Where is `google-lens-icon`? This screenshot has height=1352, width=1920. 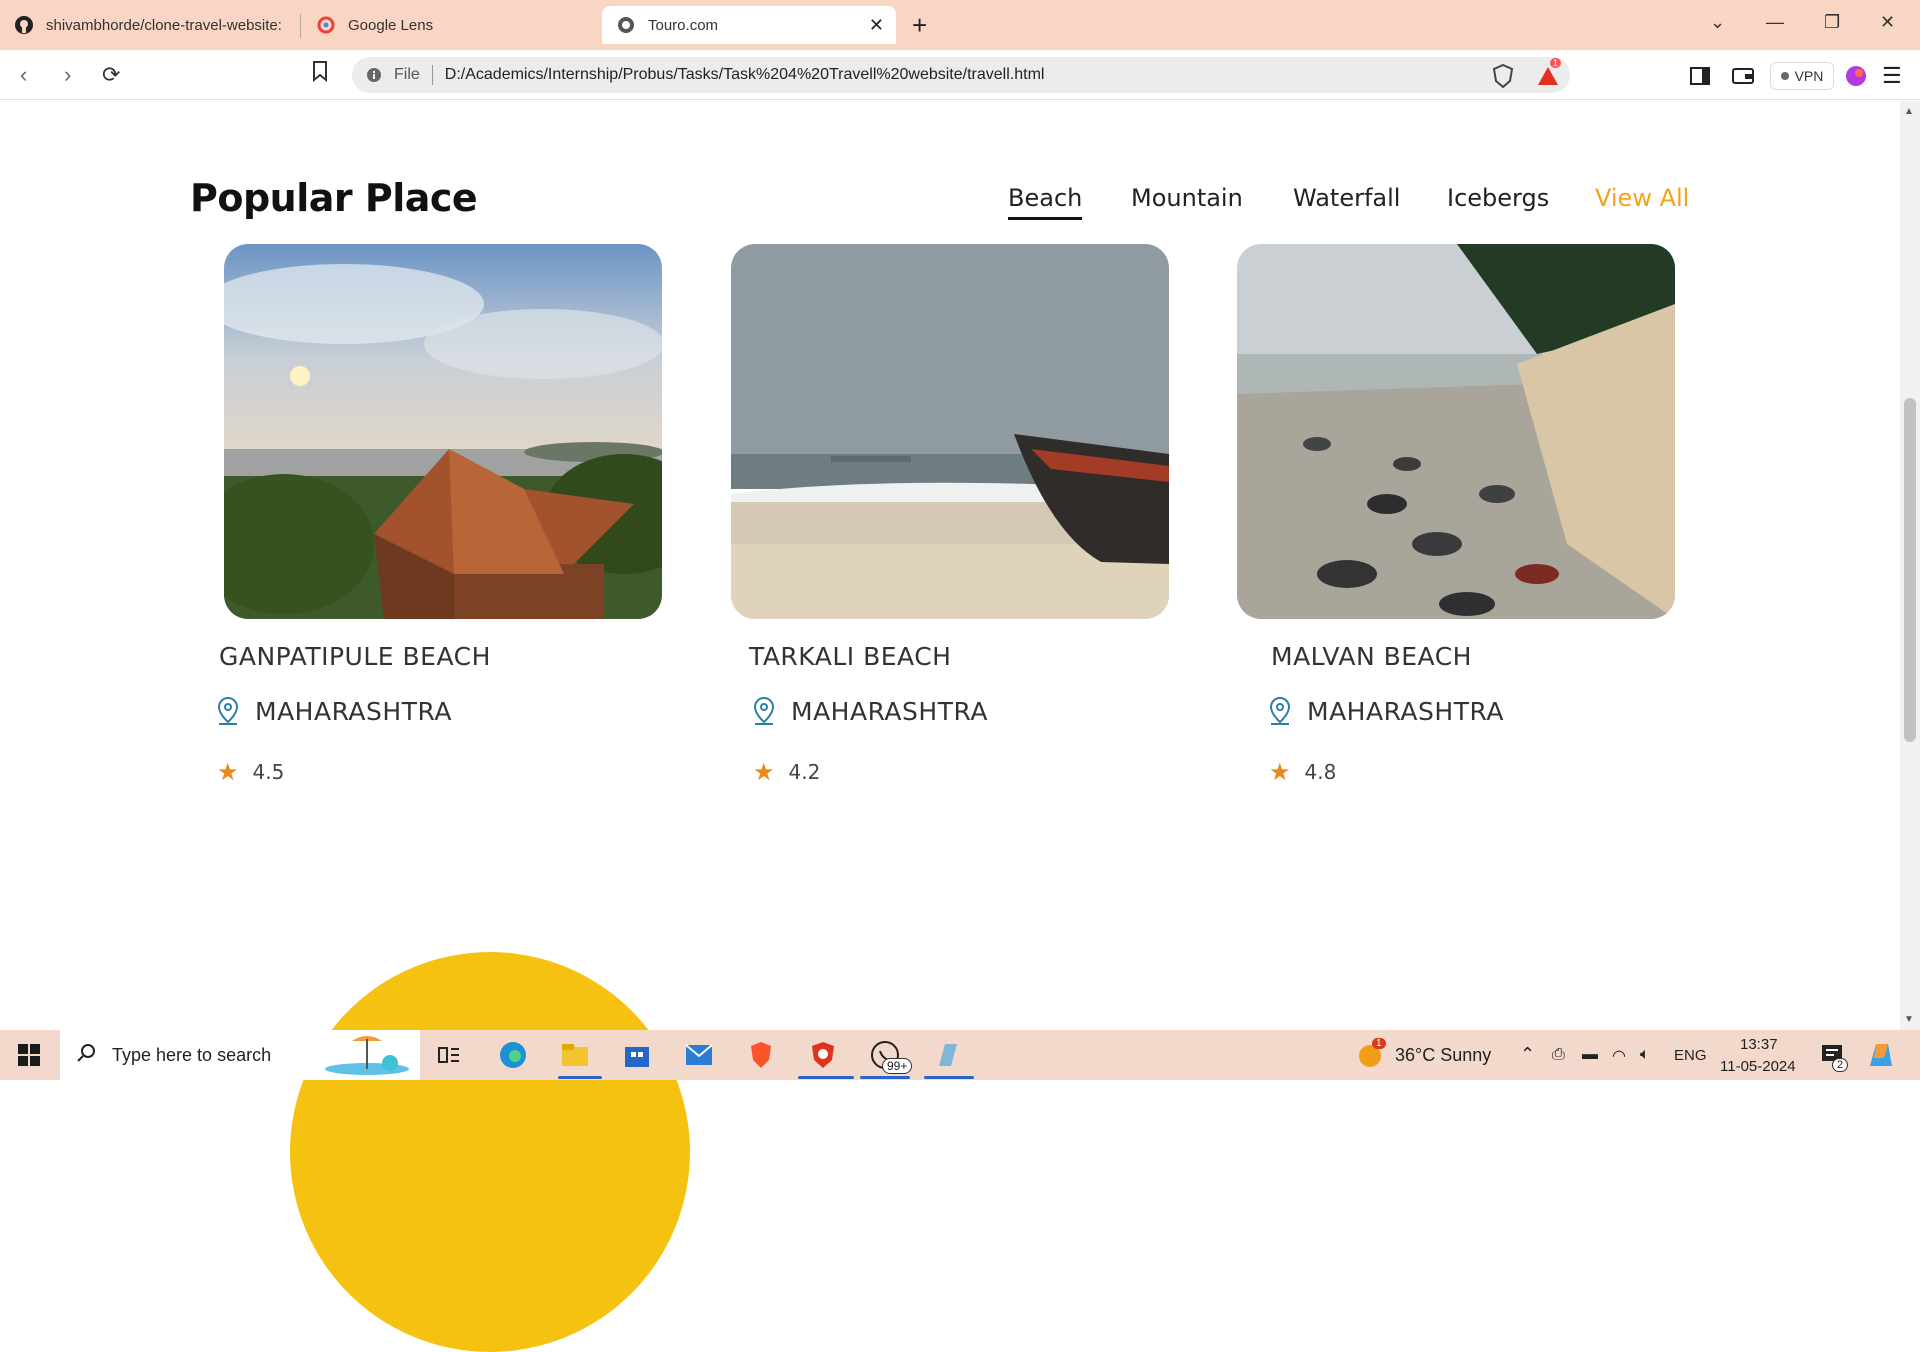 google-lens-icon is located at coordinates (326, 25).